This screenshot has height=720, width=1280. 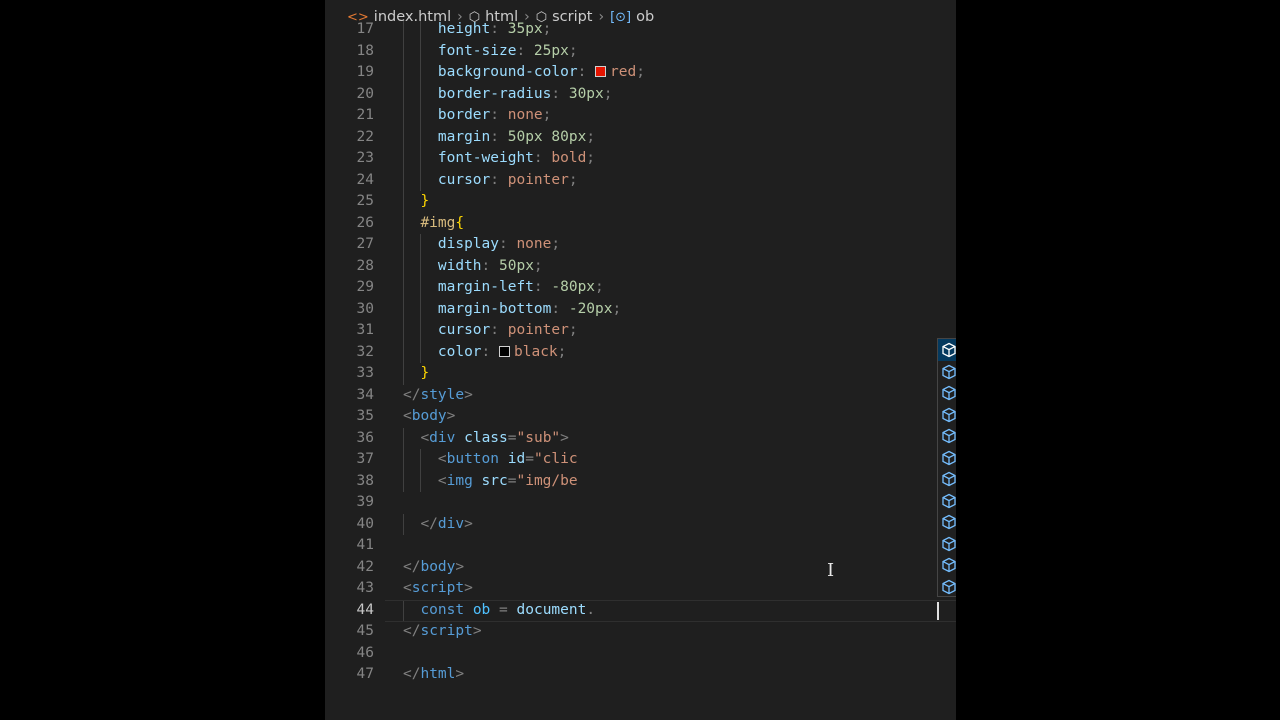 I want to click on code-line: 35 <body>, so click(x=640, y=417).